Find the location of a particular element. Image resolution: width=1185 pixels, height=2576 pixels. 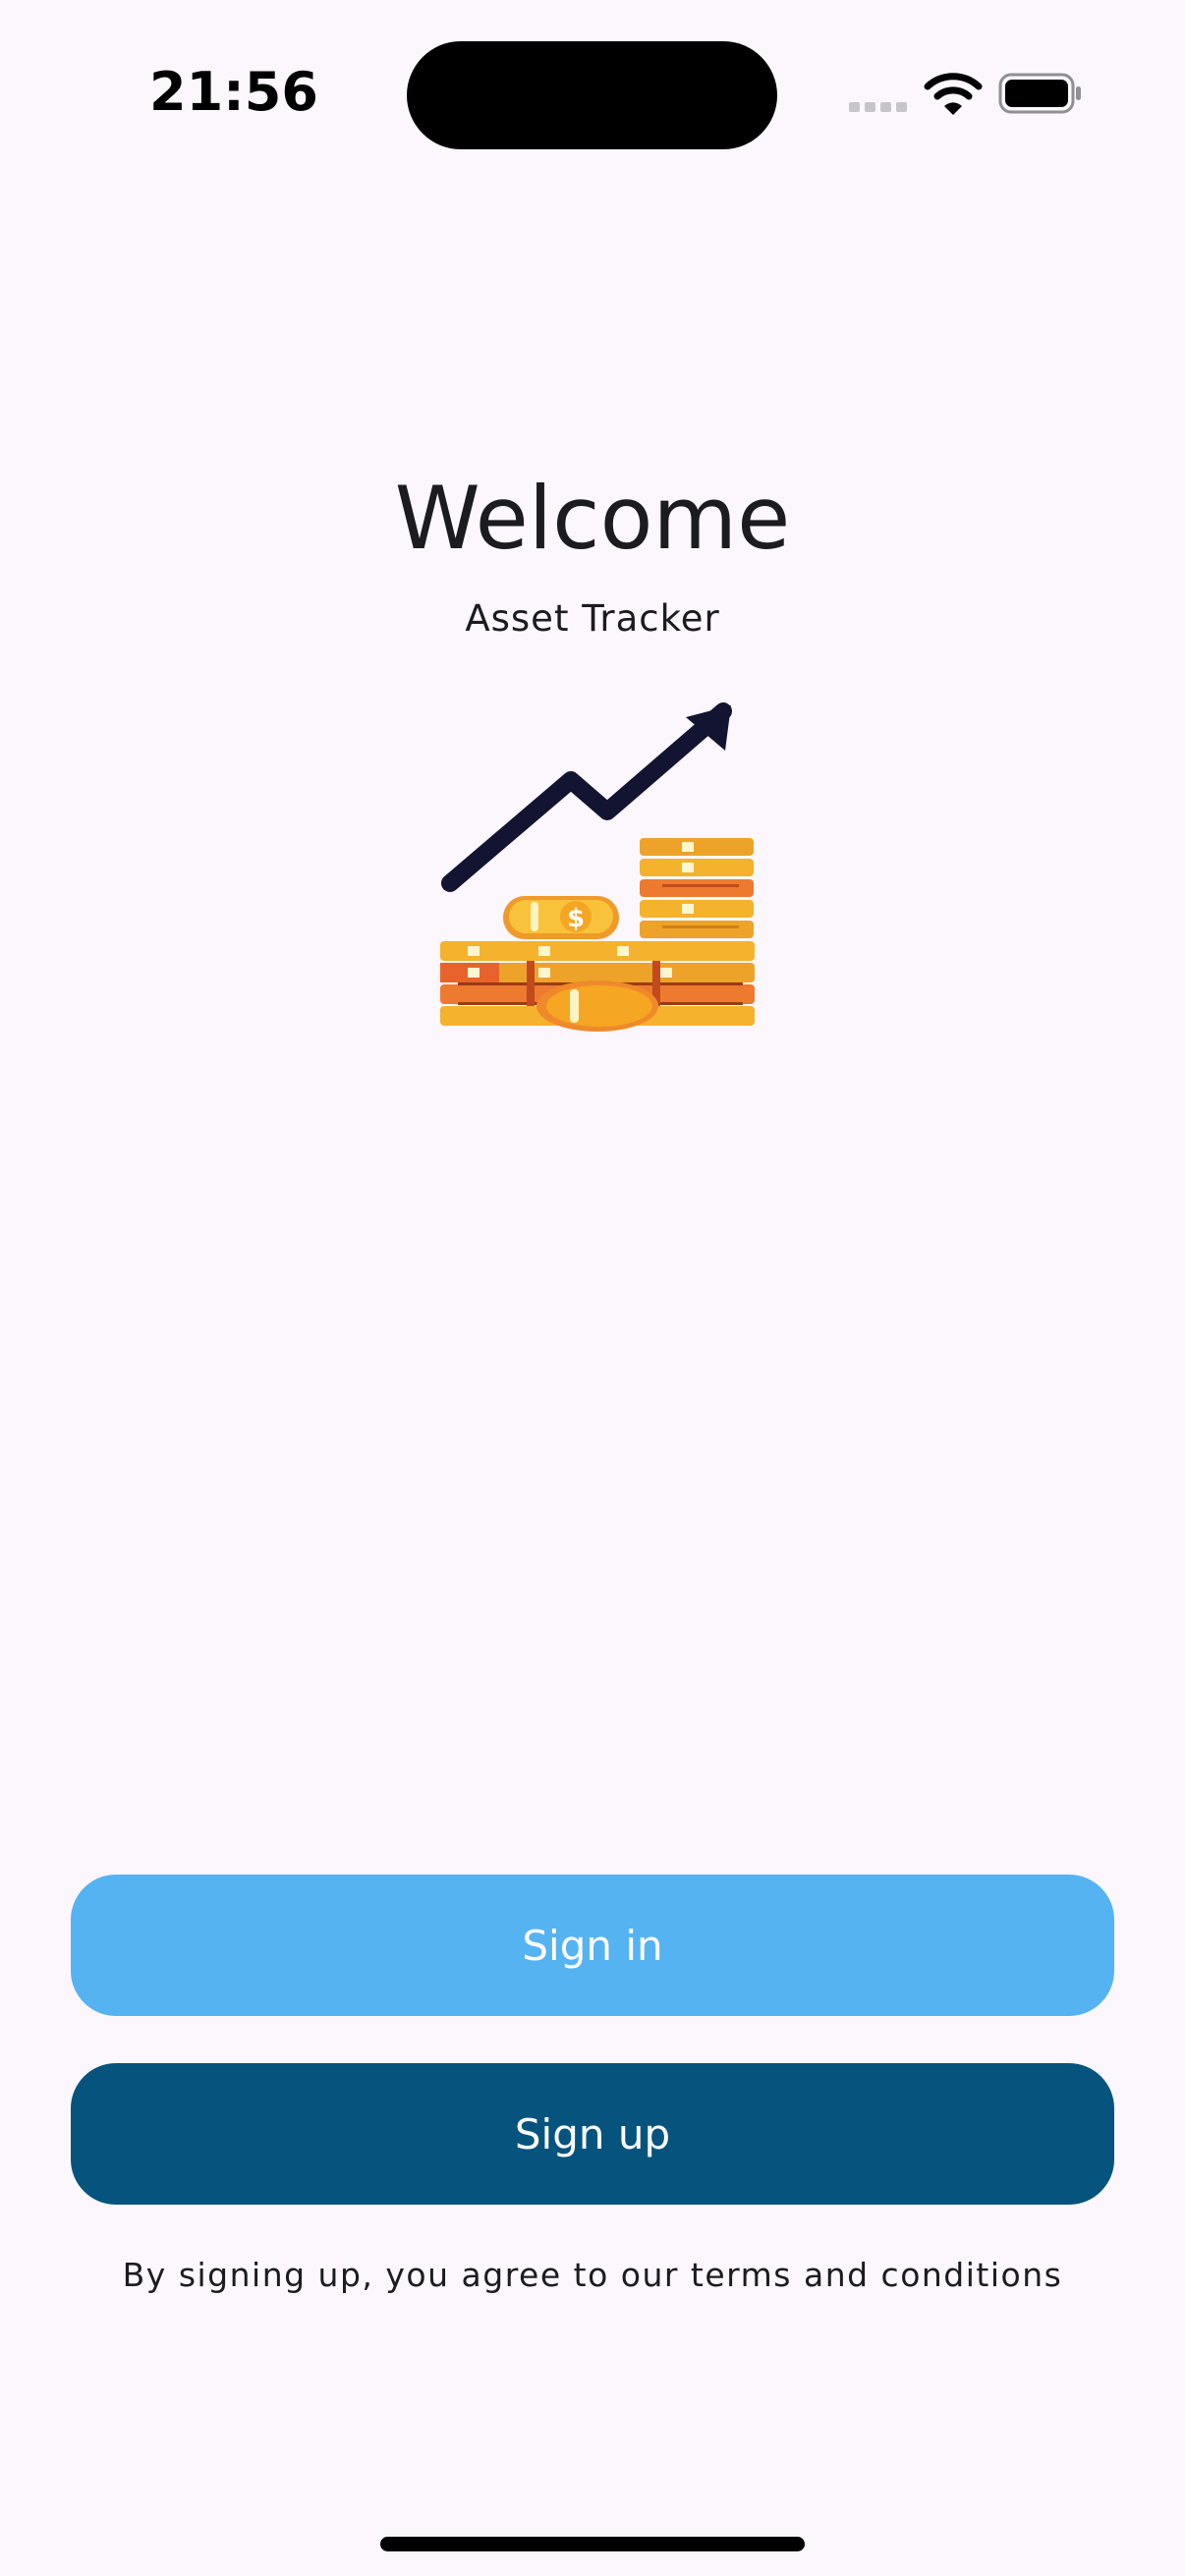

battery-icon is located at coordinates (1040, 93).